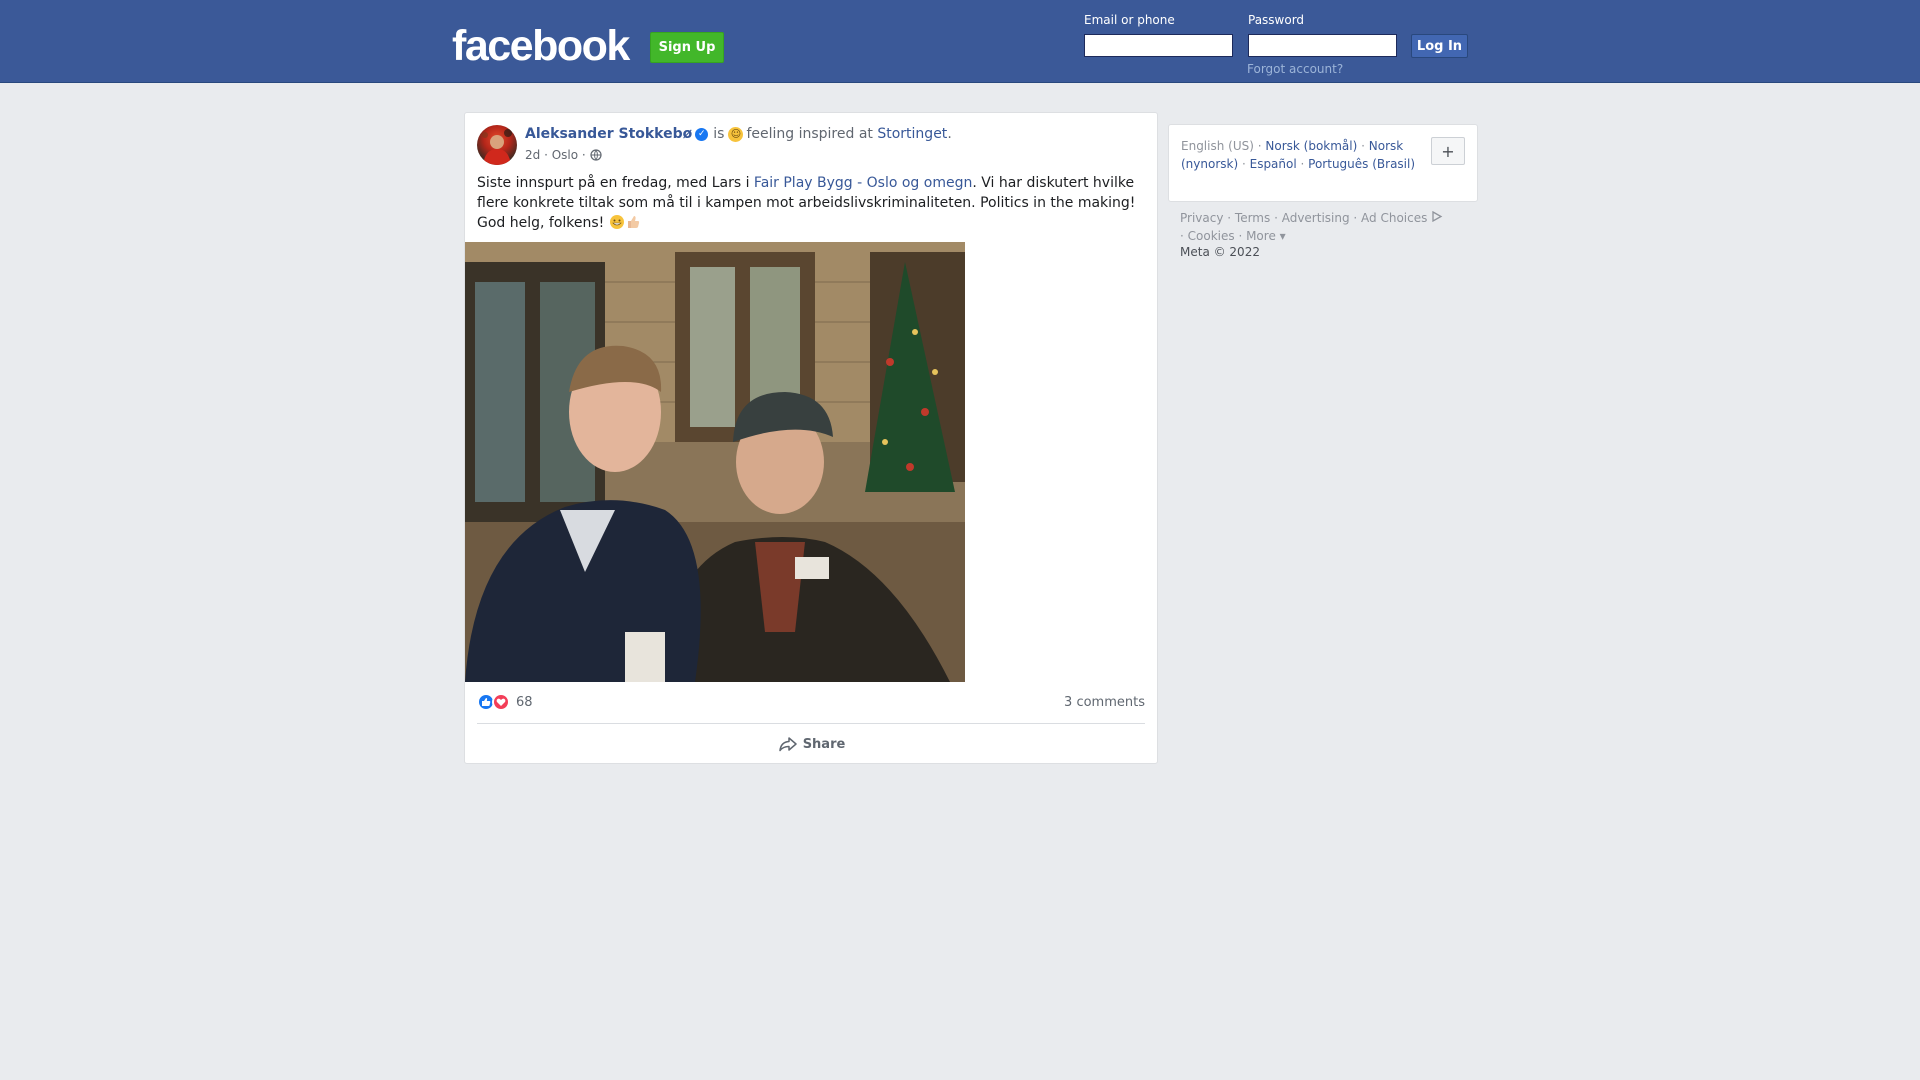 The height and width of the screenshot is (1080, 1920). What do you see at coordinates (787, 744) in the screenshot?
I see `share-icon` at bounding box center [787, 744].